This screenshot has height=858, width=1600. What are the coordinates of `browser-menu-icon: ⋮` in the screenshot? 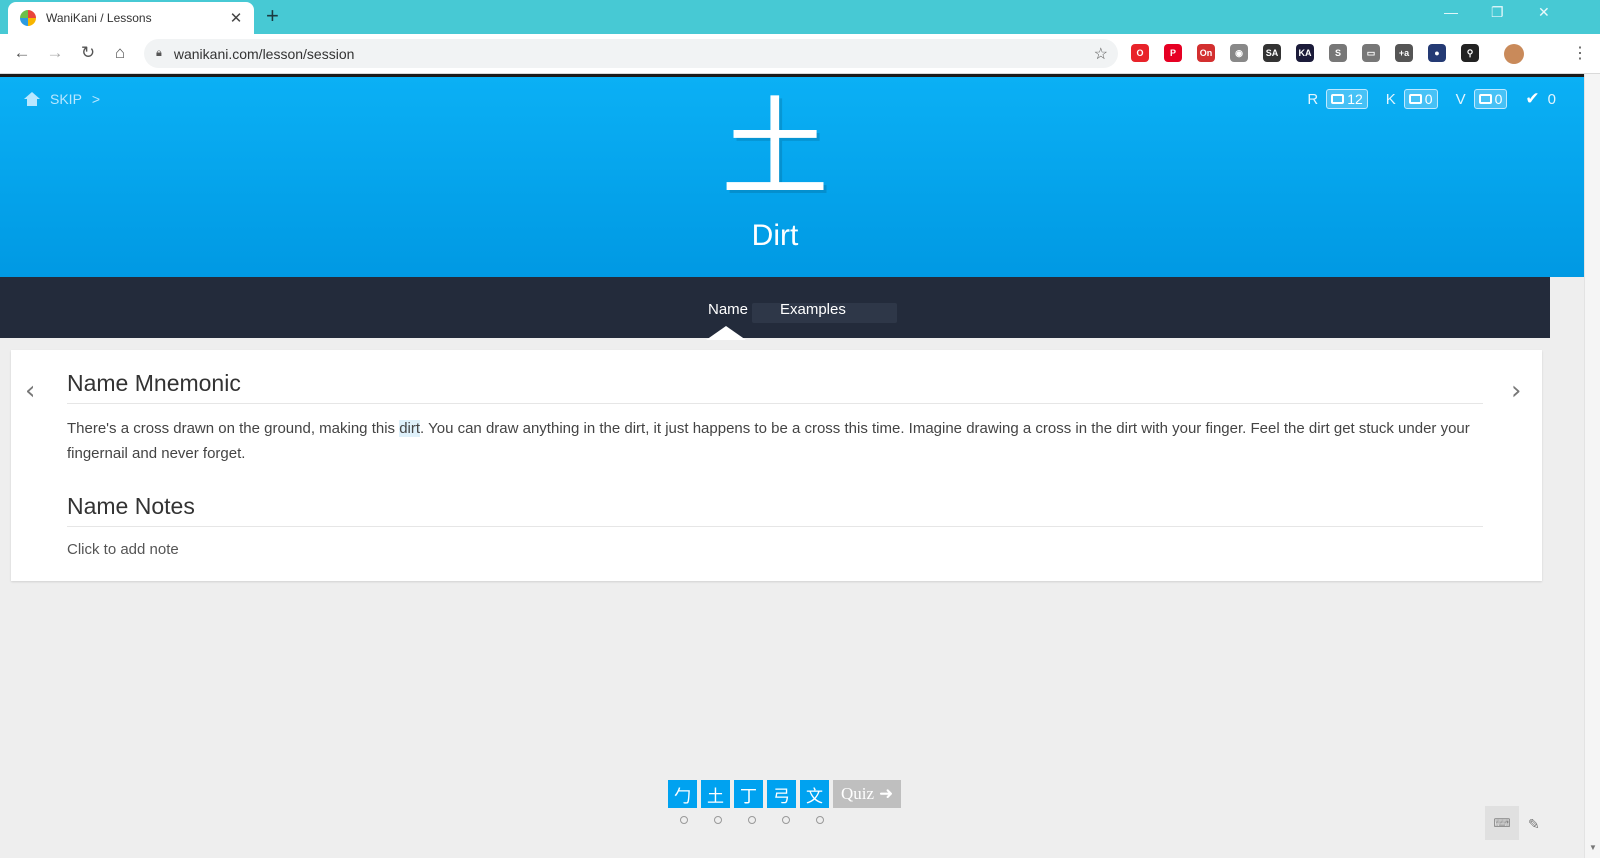 It's located at (1580, 53).